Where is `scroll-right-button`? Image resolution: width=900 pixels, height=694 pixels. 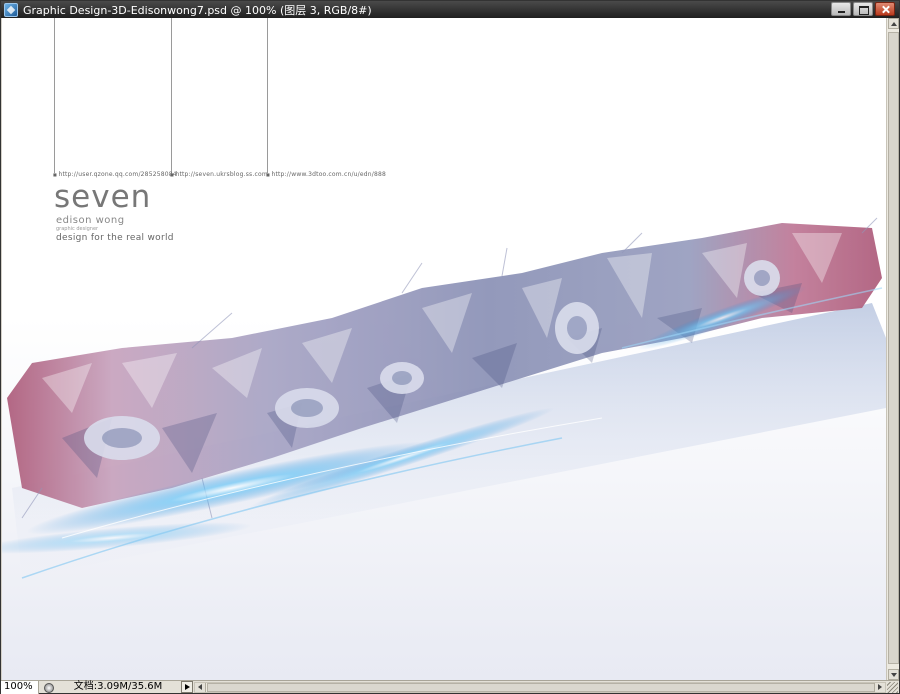
scroll-right-button is located at coordinates (879, 687).